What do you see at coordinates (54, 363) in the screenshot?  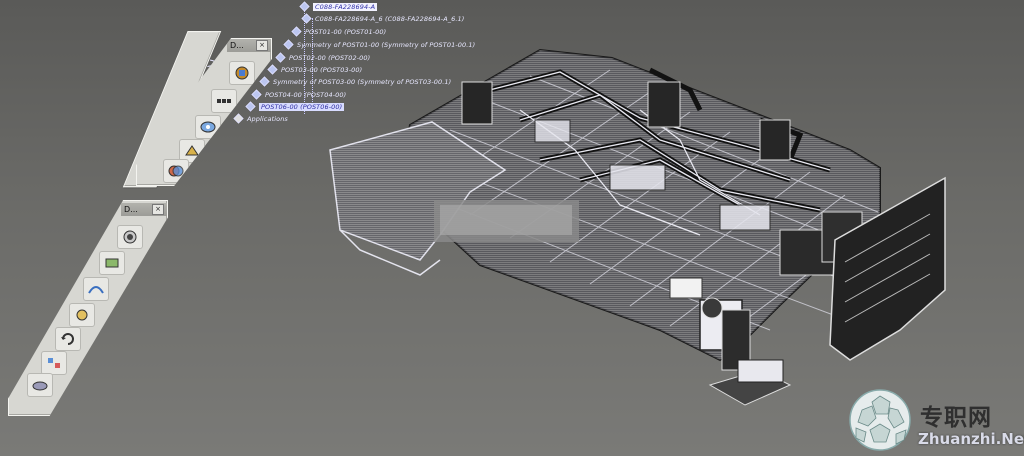 I see `sequence-icon` at bounding box center [54, 363].